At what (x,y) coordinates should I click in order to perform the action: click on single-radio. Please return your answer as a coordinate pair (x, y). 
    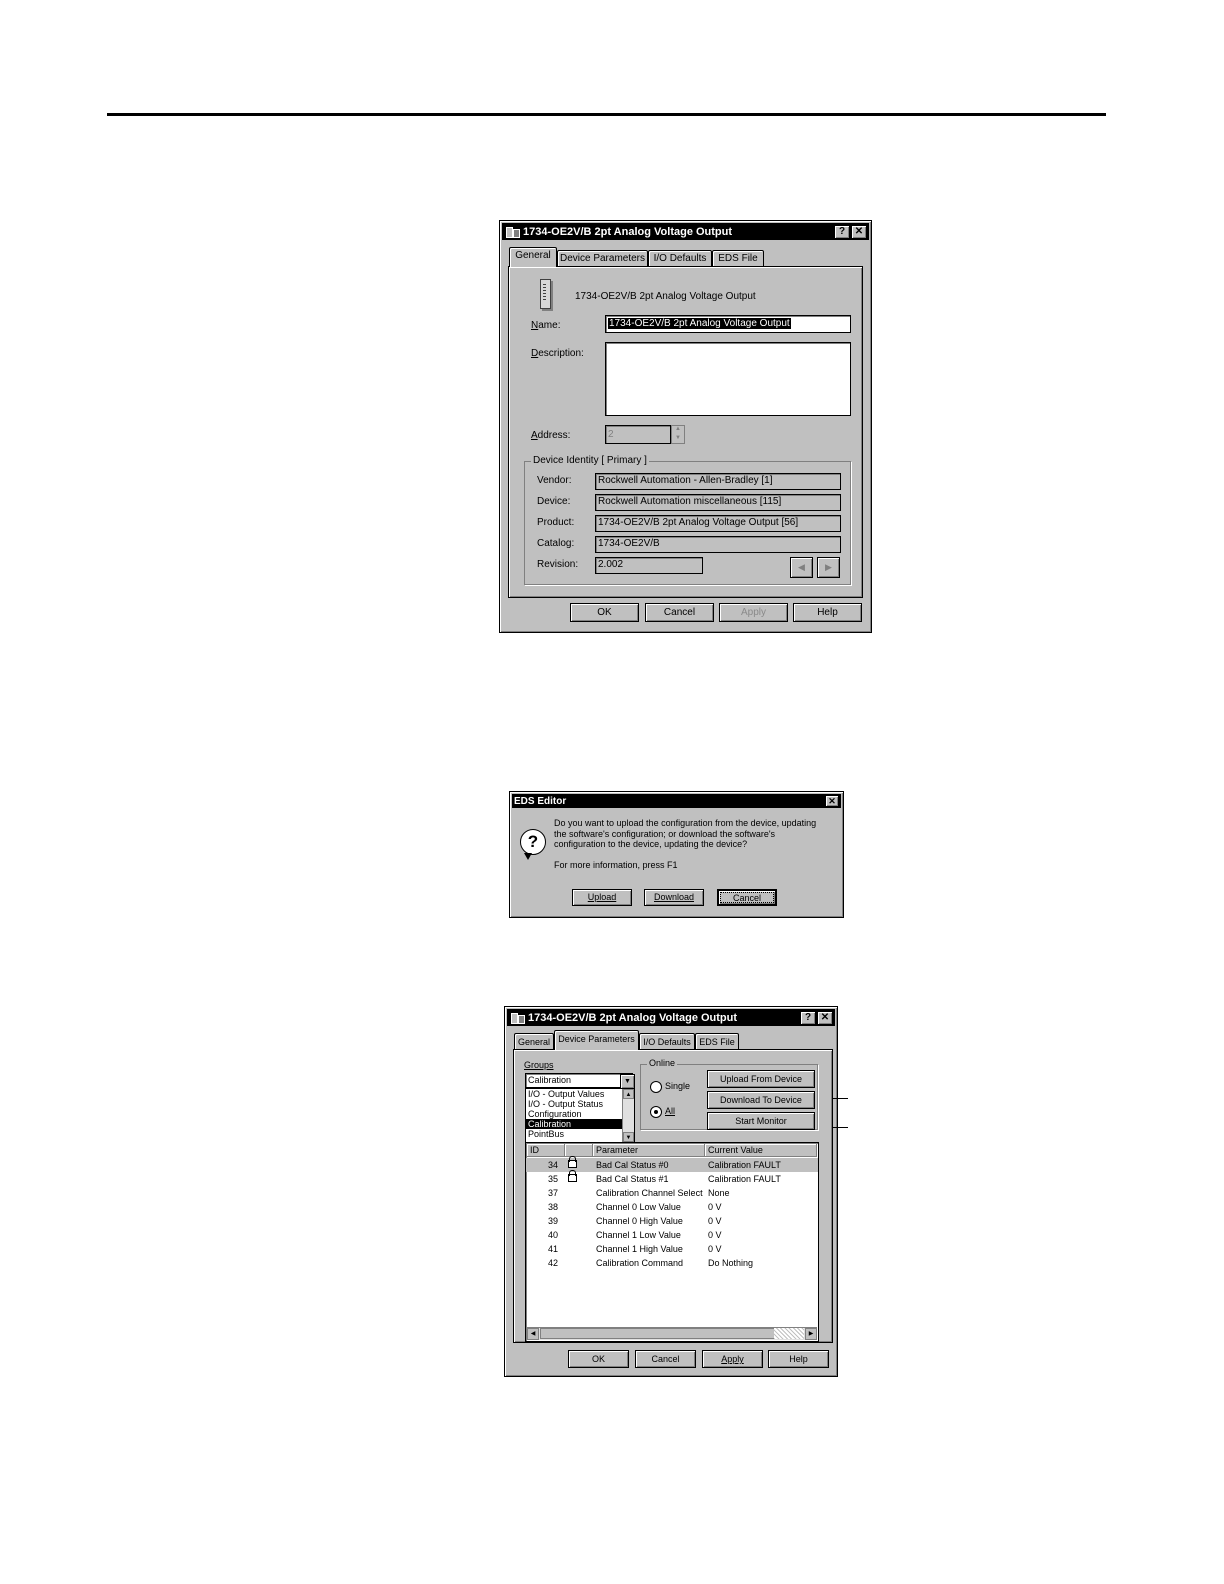
    Looking at the image, I should click on (656, 1087).